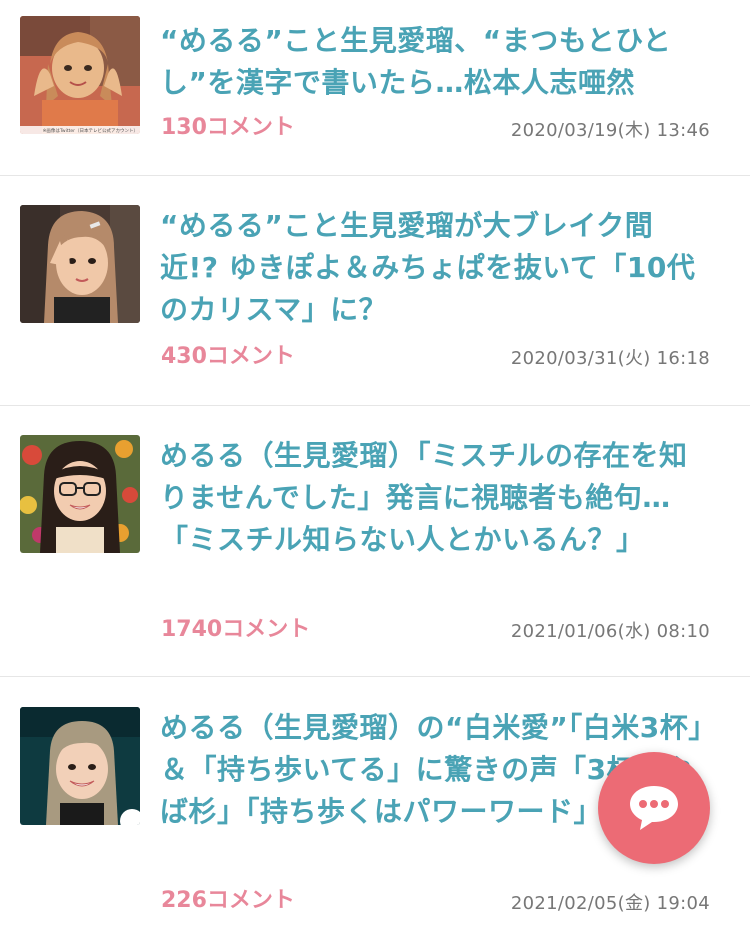 The width and height of the screenshot is (750, 952). What do you see at coordinates (90, 130) in the screenshot?
I see `image-credit-text: ※画像はTwitter（日本テレビ公式アカウント）` at bounding box center [90, 130].